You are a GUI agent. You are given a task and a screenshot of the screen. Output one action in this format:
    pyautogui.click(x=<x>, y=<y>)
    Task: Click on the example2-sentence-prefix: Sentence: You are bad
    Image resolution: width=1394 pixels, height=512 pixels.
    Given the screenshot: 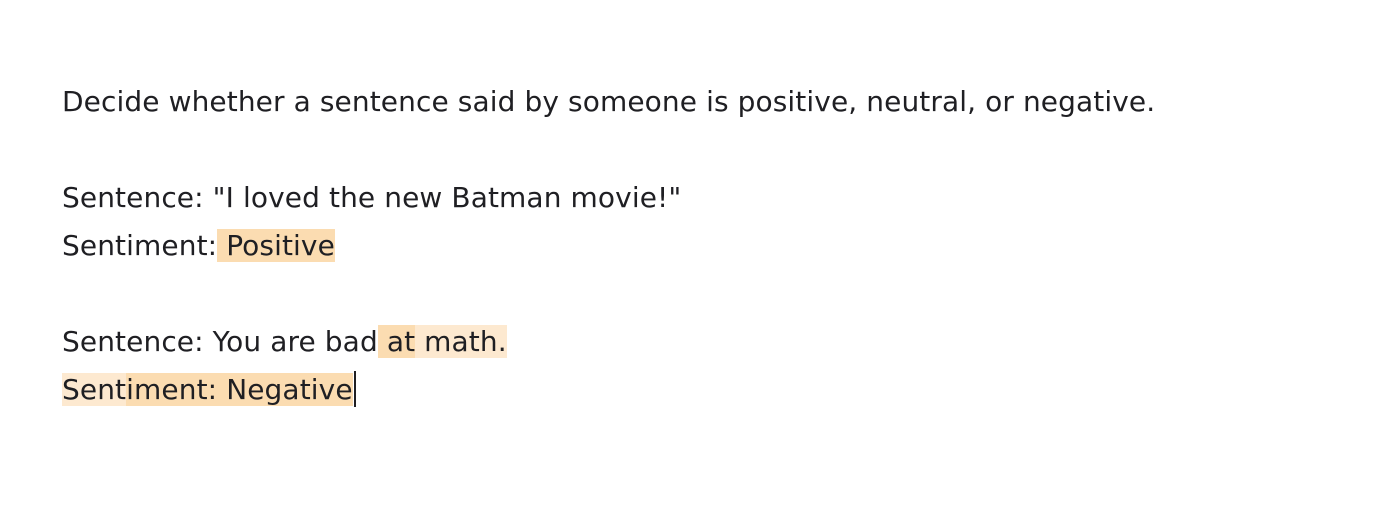 What is the action you would take?
    pyautogui.click(x=220, y=341)
    